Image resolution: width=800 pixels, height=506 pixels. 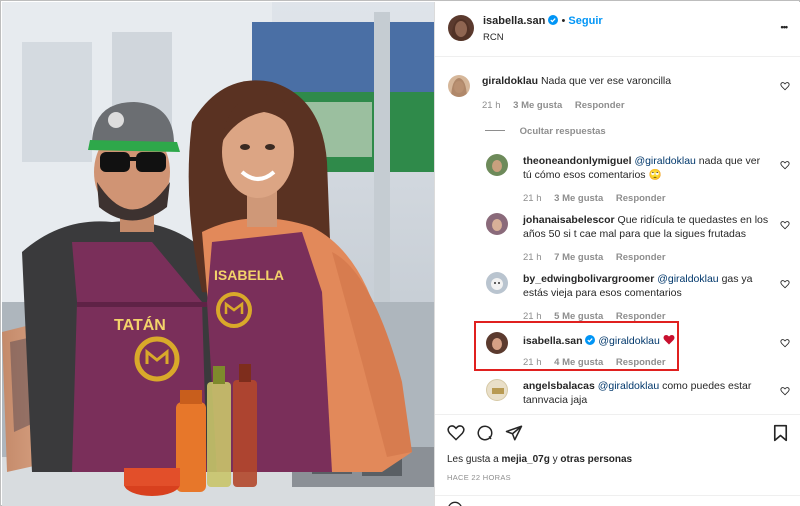 I want to click on heart-emoji-icon, so click(x=669, y=339).